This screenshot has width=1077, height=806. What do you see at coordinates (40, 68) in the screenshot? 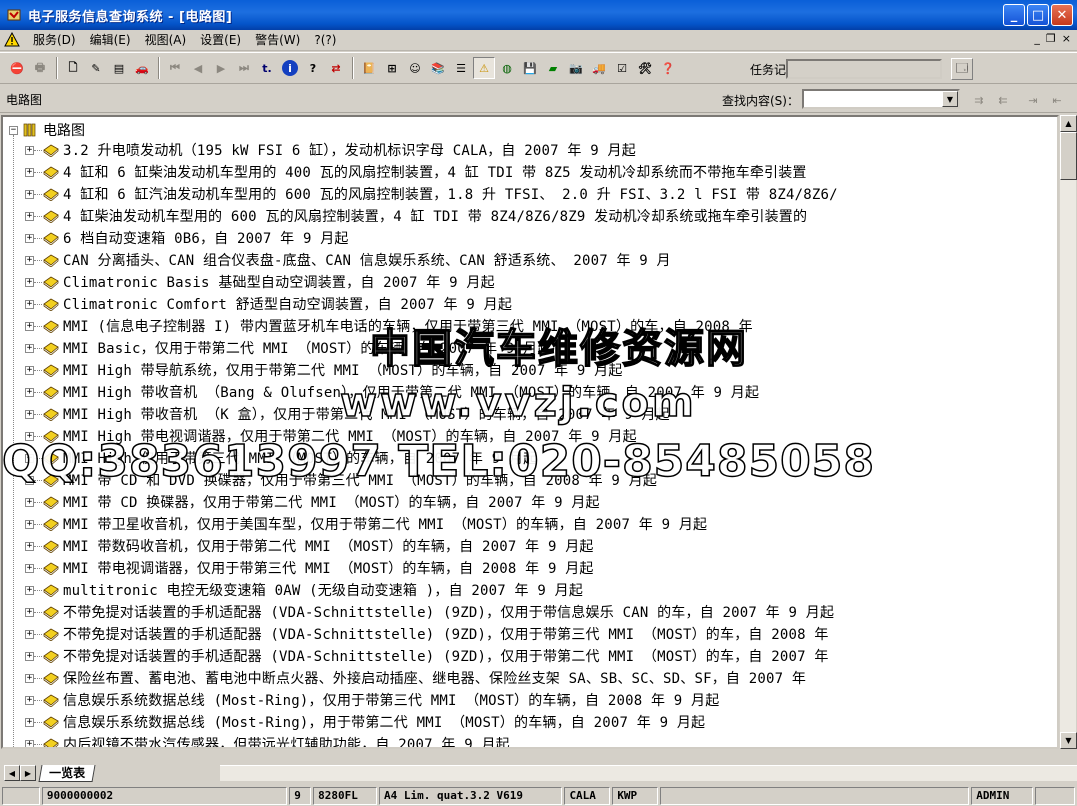
I see `print-button: 🖶` at bounding box center [40, 68].